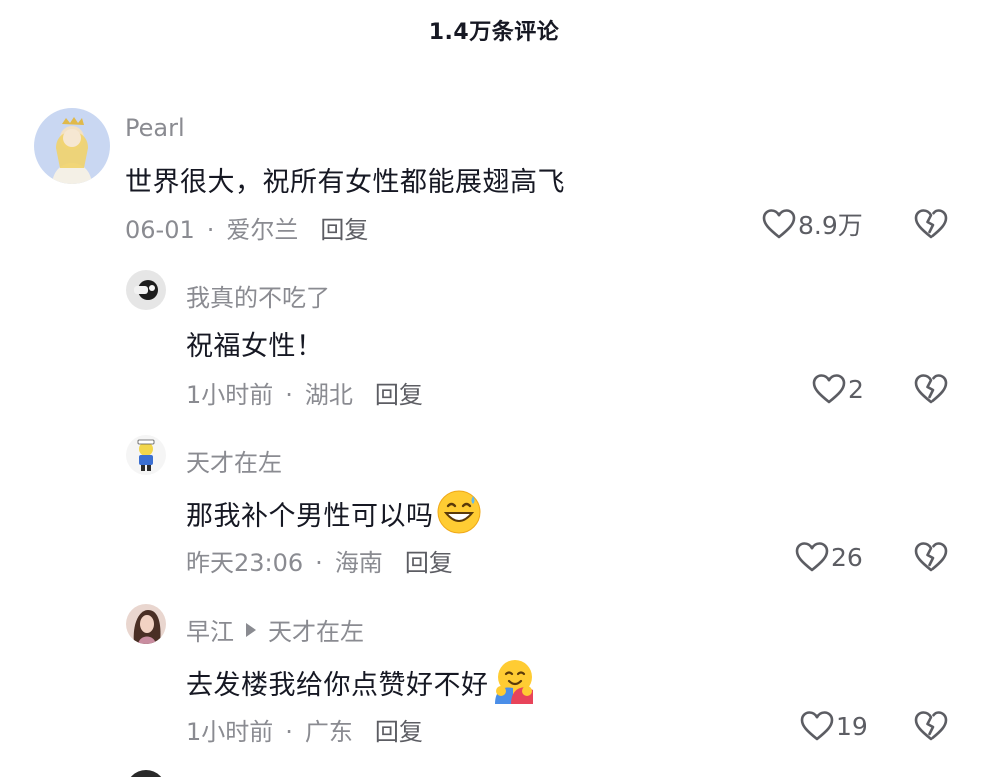 This screenshot has width=988, height=777. Describe the element at coordinates (830, 225) in the screenshot. I see `like-count: 8.9万` at that location.